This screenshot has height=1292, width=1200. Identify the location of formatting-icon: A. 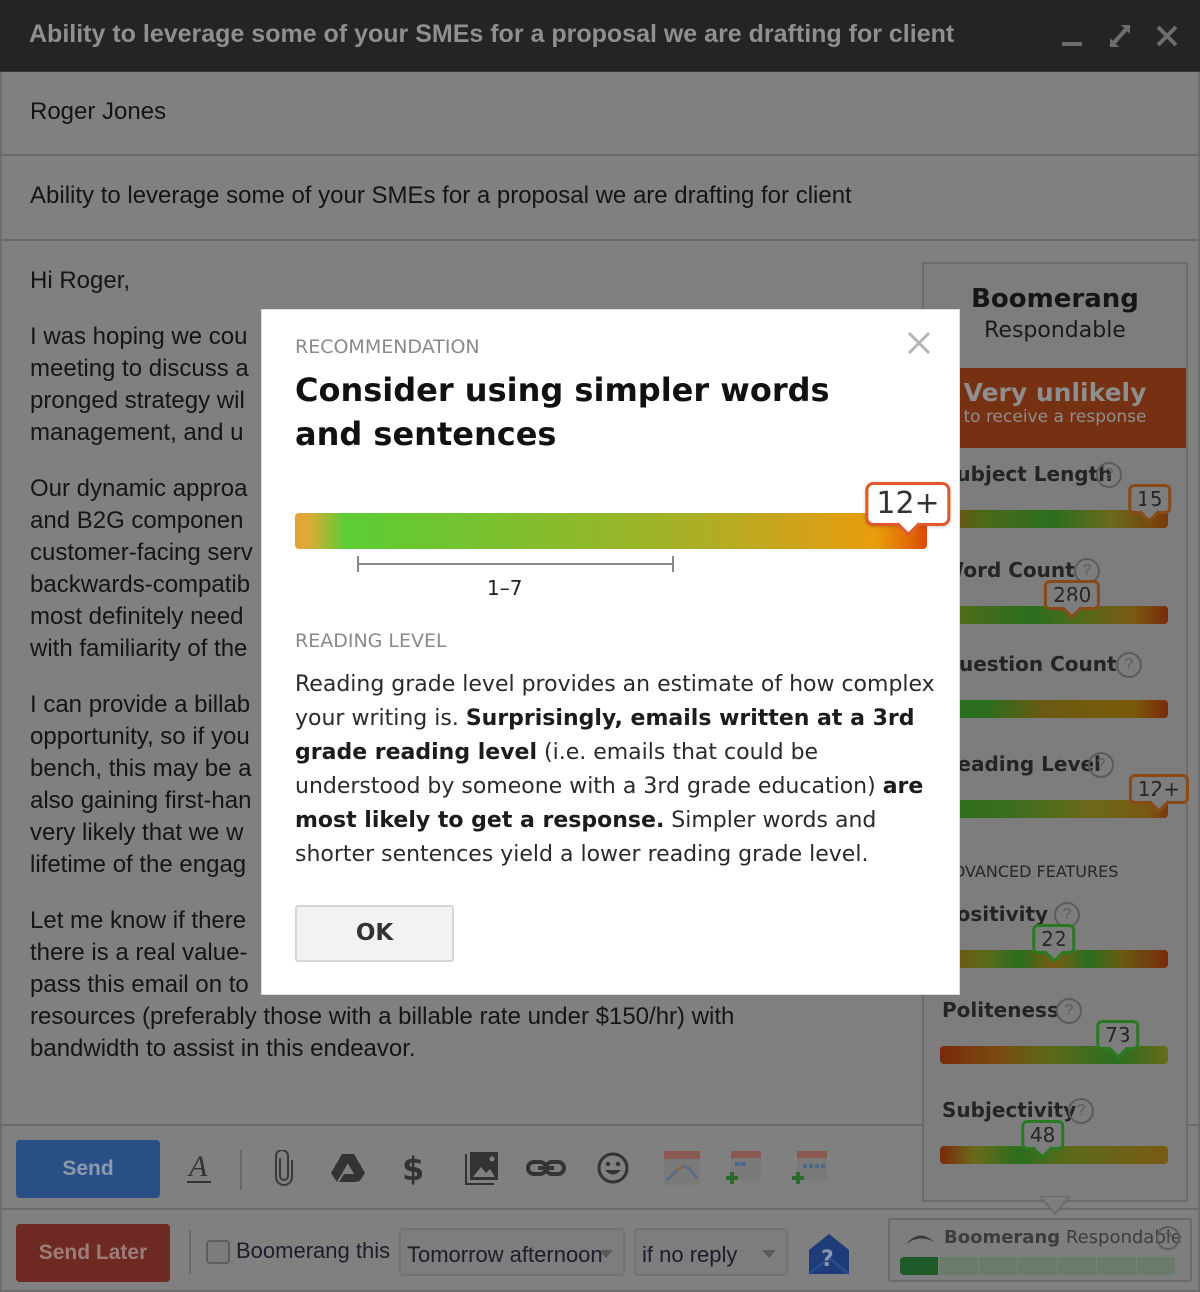
(199, 1168).